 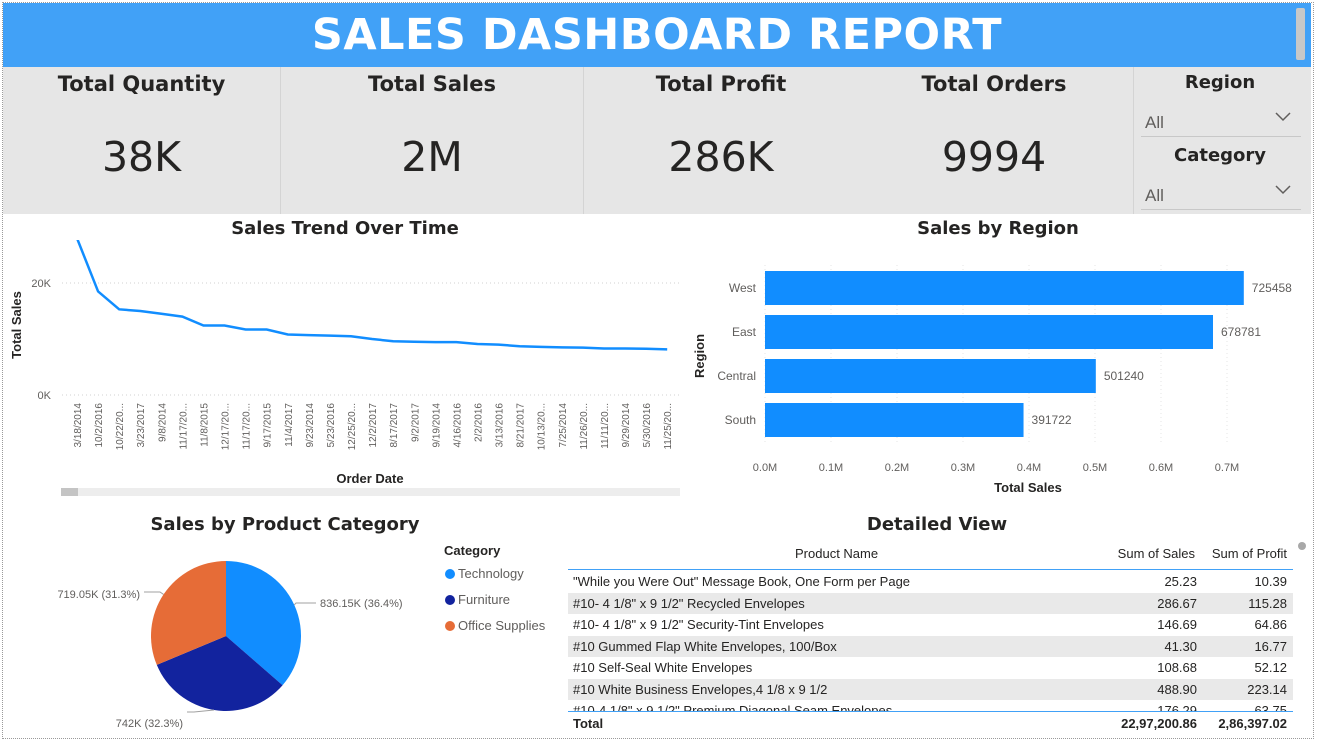 I want to click on legend-item-furniture: Furniture, so click(x=477, y=599).